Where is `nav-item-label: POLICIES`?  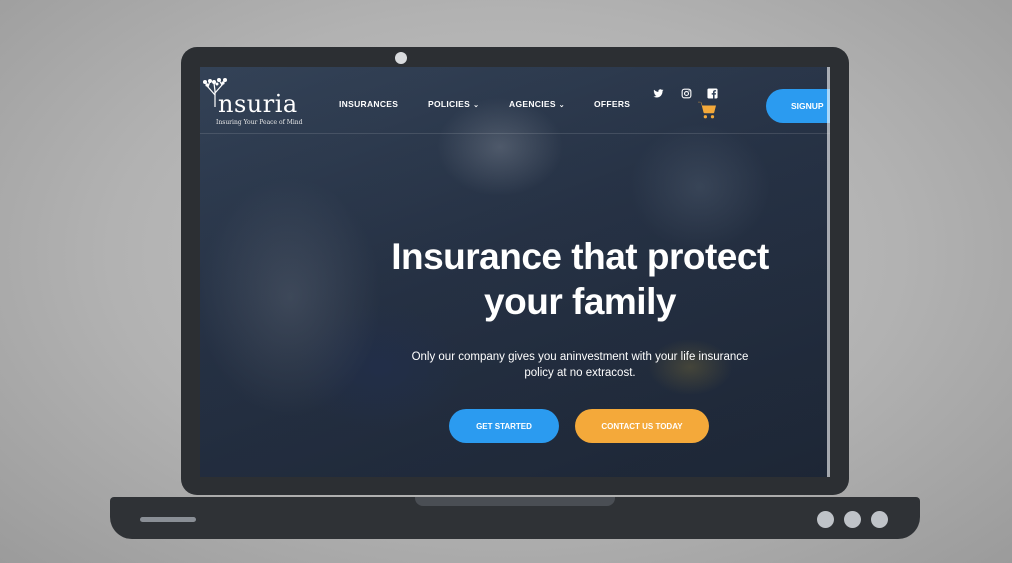
nav-item-label: POLICIES is located at coordinates (449, 104).